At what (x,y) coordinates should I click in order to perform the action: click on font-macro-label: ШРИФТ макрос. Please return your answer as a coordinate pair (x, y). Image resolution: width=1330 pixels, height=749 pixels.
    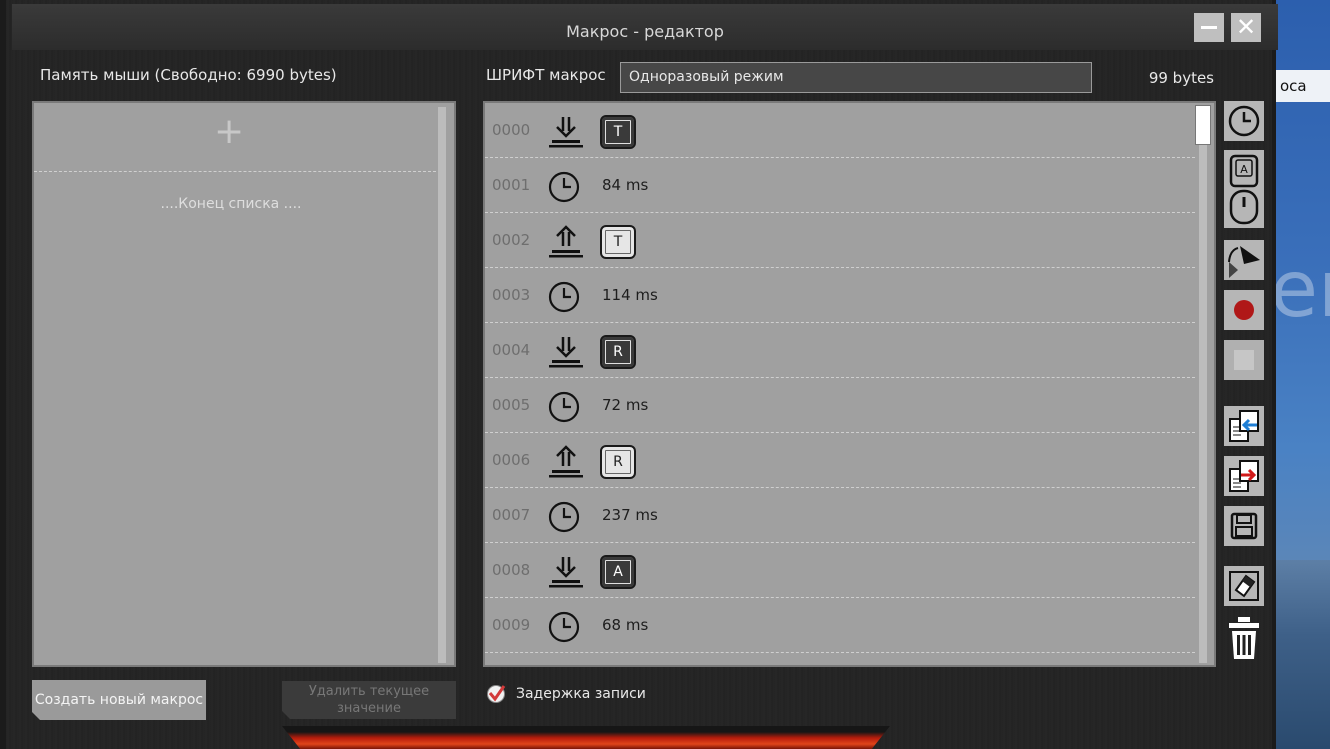
    Looking at the image, I should click on (546, 75).